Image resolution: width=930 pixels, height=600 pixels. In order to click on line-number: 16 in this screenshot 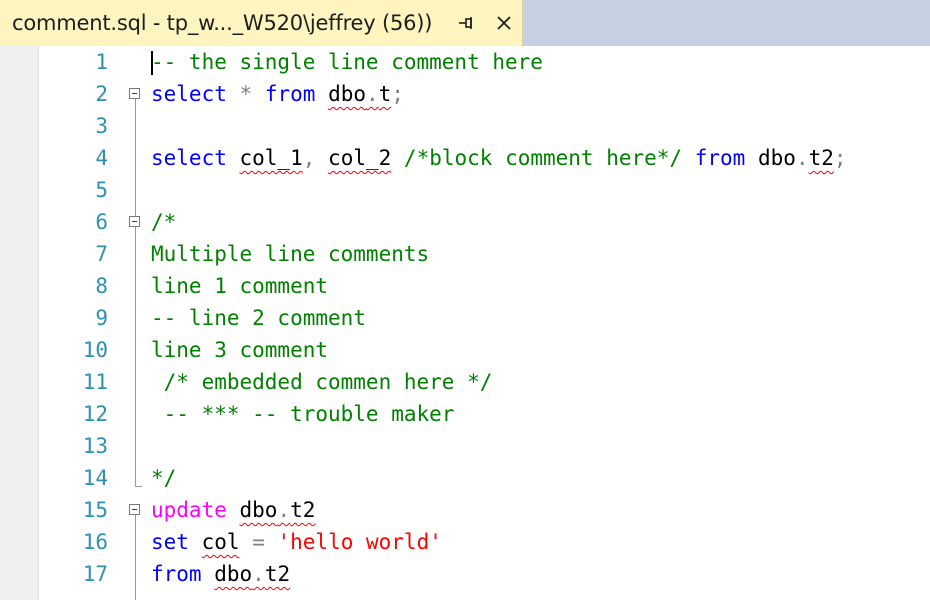, I will do `click(95, 542)`.